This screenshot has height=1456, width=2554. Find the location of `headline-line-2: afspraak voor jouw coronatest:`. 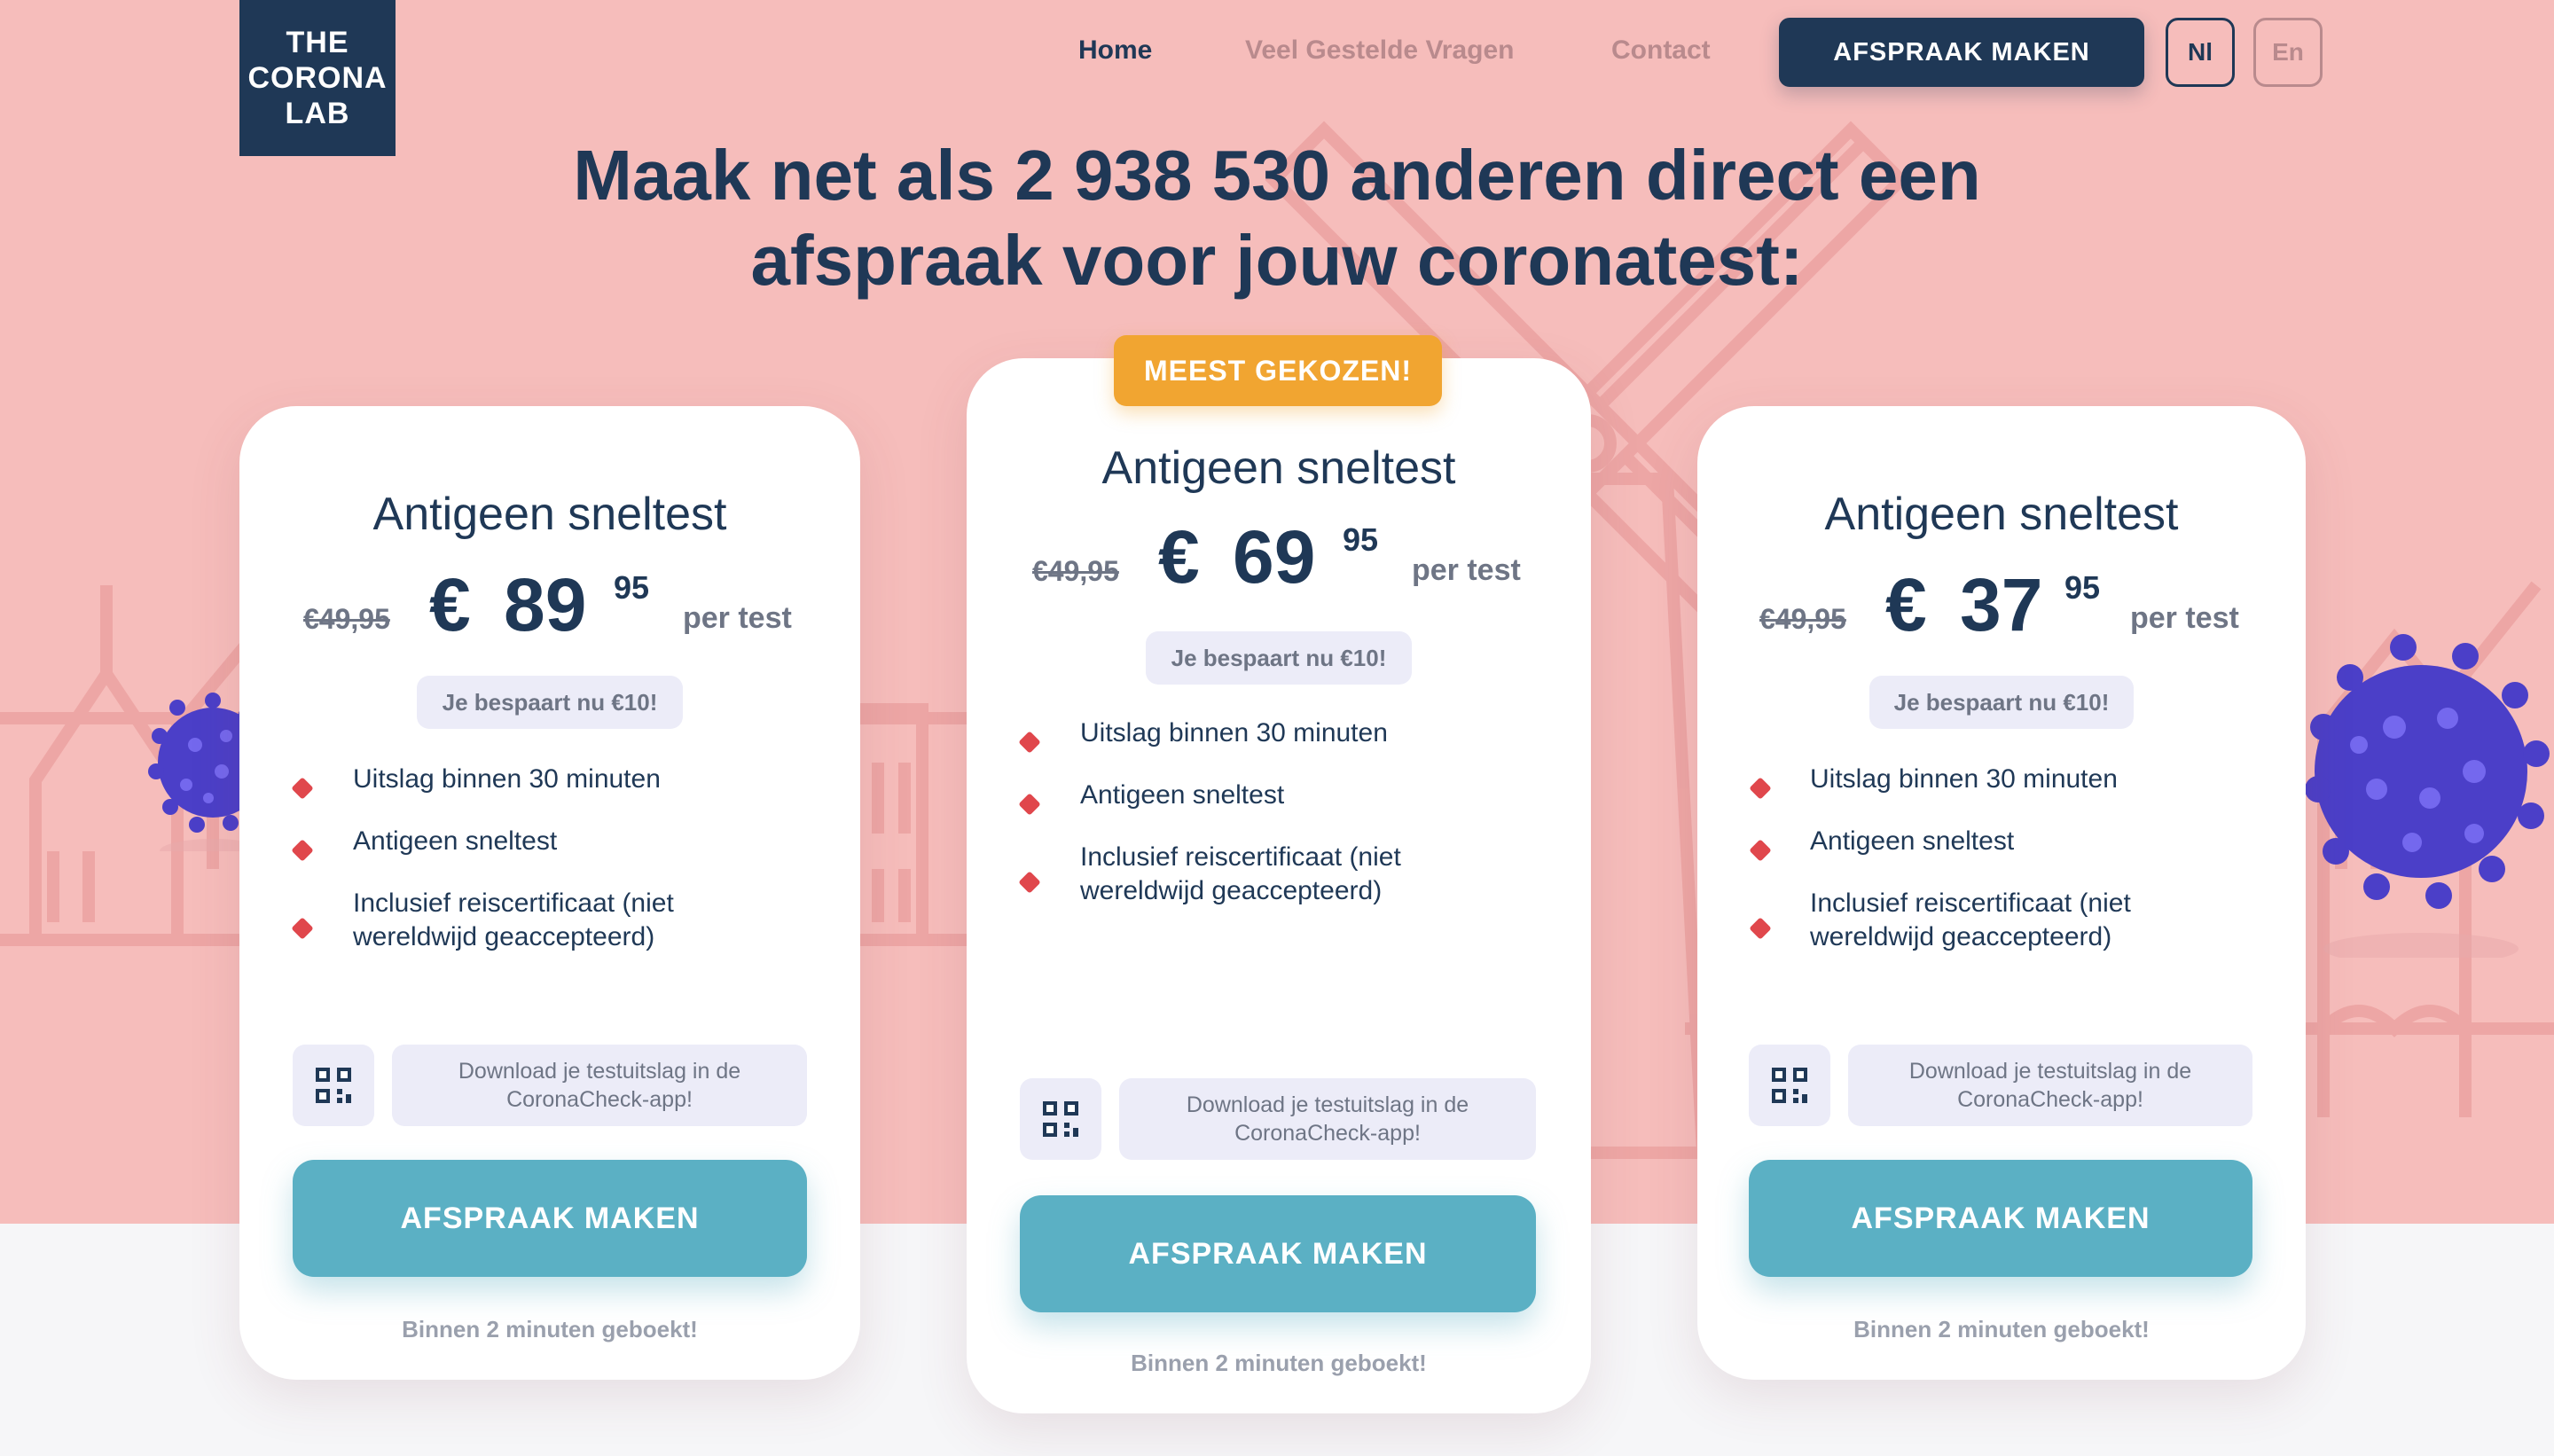

headline-line-2: afspraak voor jouw coronatest: is located at coordinates (1277, 260).